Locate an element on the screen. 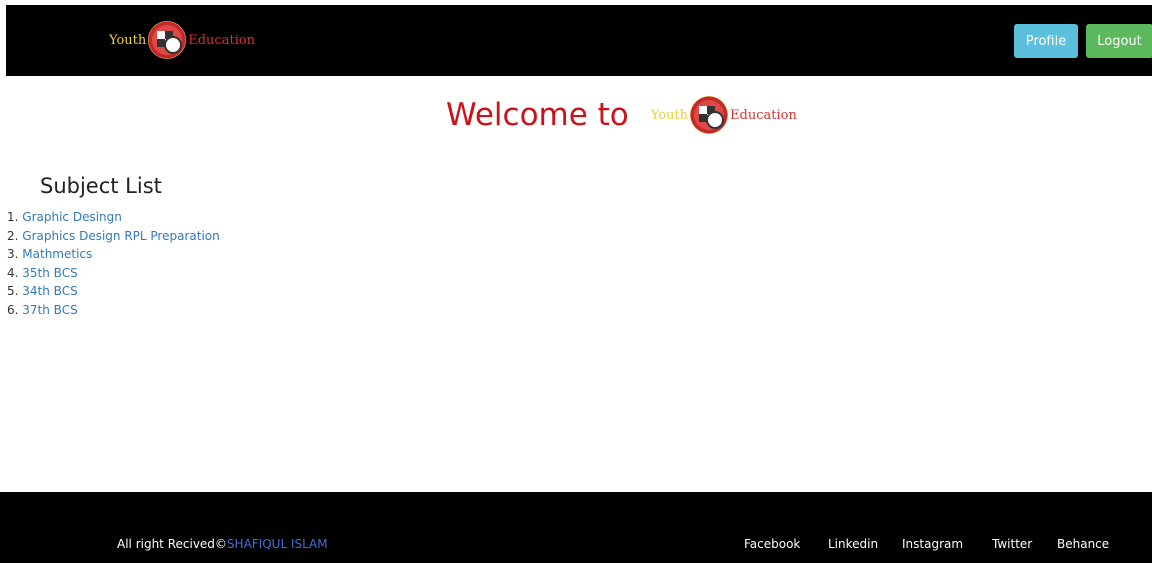 The width and height of the screenshot is (1152, 563). list-number: 1. is located at coordinates (13, 217).